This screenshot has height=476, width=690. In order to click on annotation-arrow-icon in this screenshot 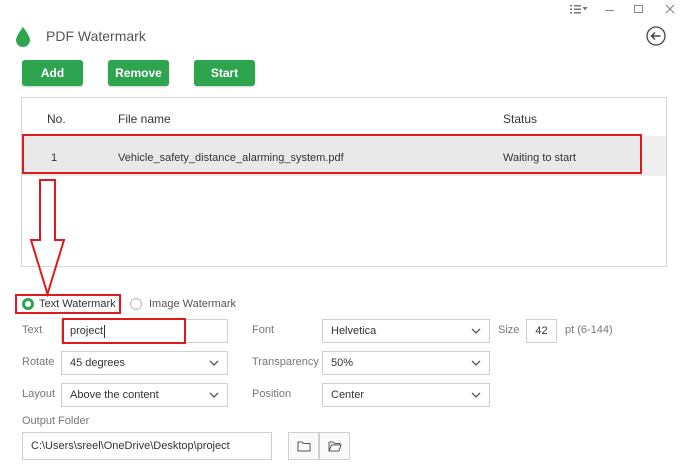, I will do `click(47, 238)`.